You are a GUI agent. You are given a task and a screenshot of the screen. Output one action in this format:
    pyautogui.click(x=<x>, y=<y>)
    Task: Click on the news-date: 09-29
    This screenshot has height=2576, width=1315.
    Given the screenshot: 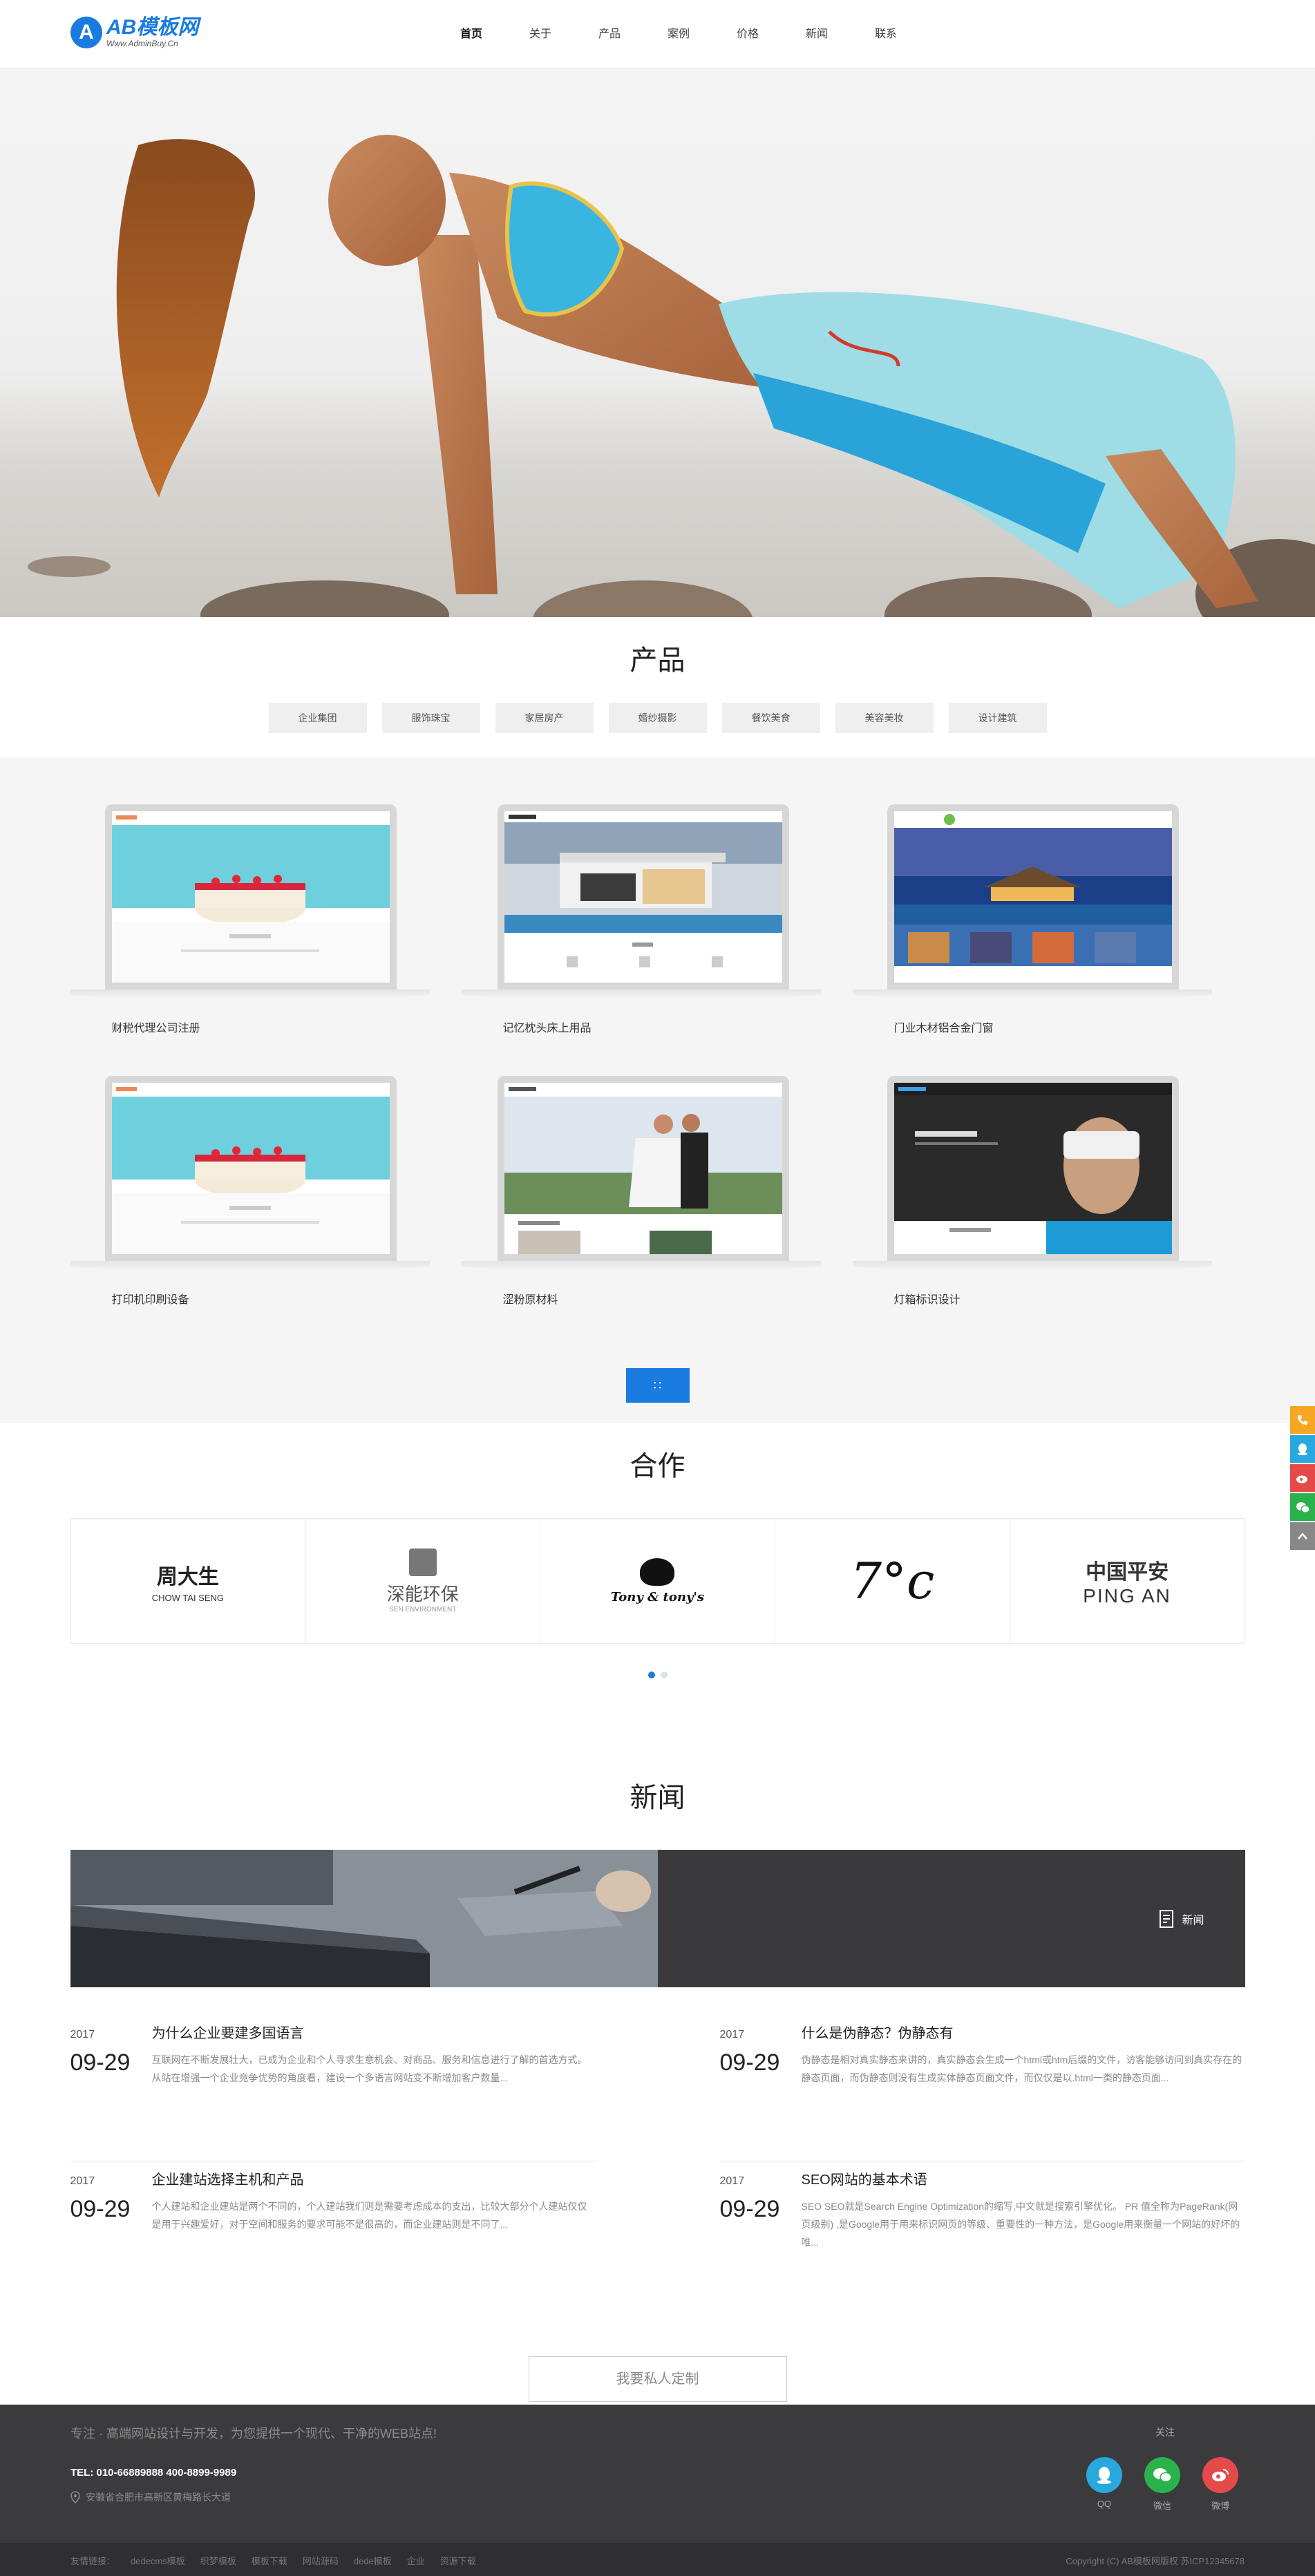 What is the action you would take?
    pyautogui.click(x=749, y=2062)
    